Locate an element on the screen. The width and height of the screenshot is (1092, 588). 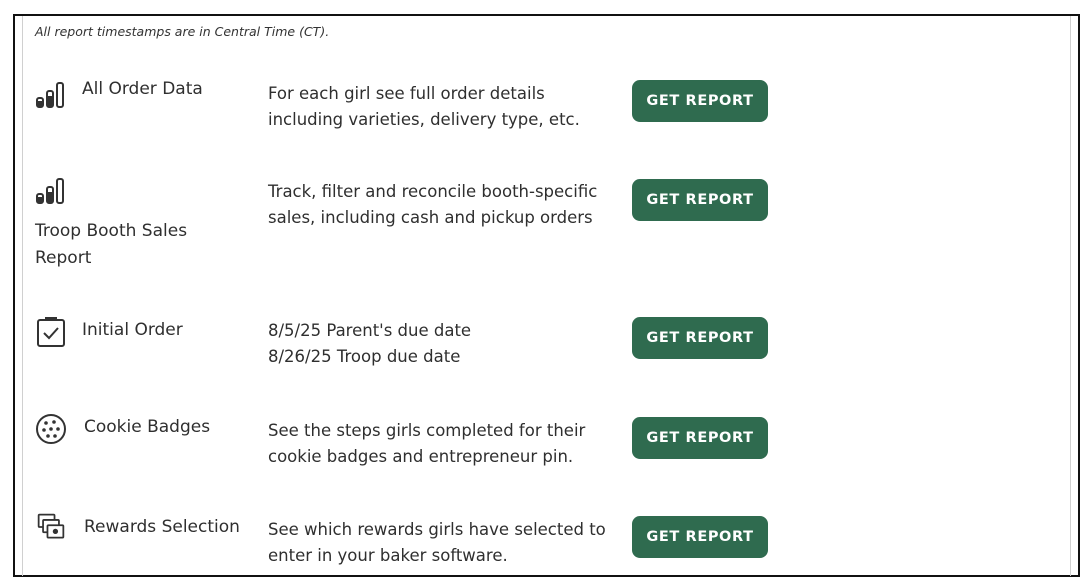
report-title: Rewards Selection is located at coordinates (162, 527).